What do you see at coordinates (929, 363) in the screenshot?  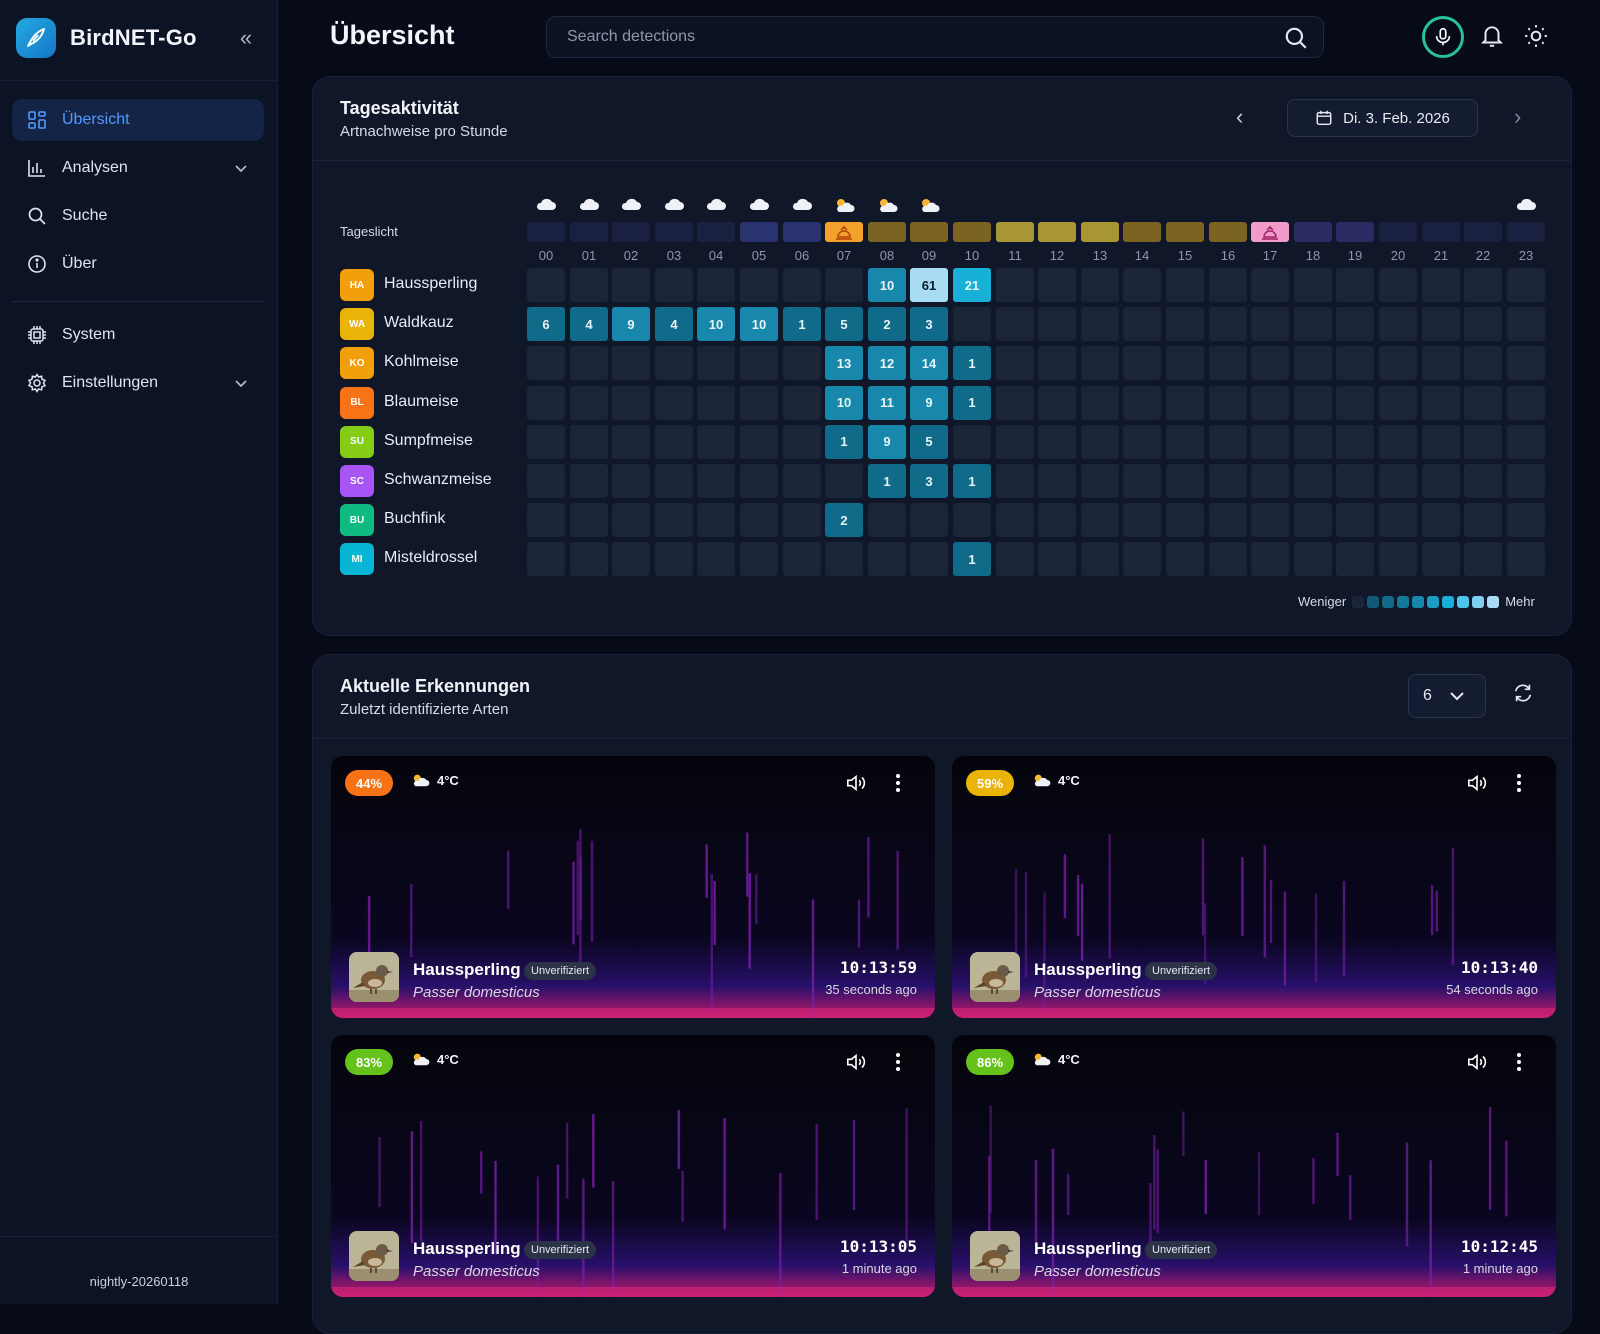 I see `heatmap-cell: 14` at bounding box center [929, 363].